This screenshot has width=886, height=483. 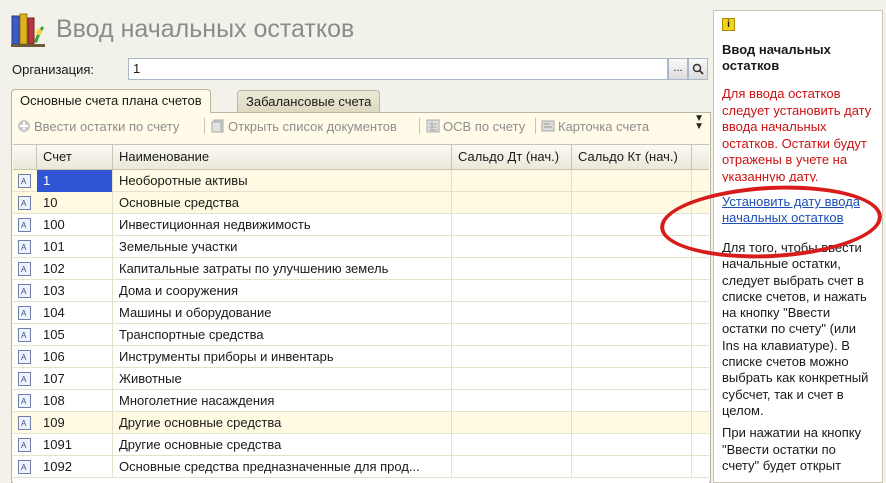 What do you see at coordinates (28, 30) in the screenshot?
I see `books-icon` at bounding box center [28, 30].